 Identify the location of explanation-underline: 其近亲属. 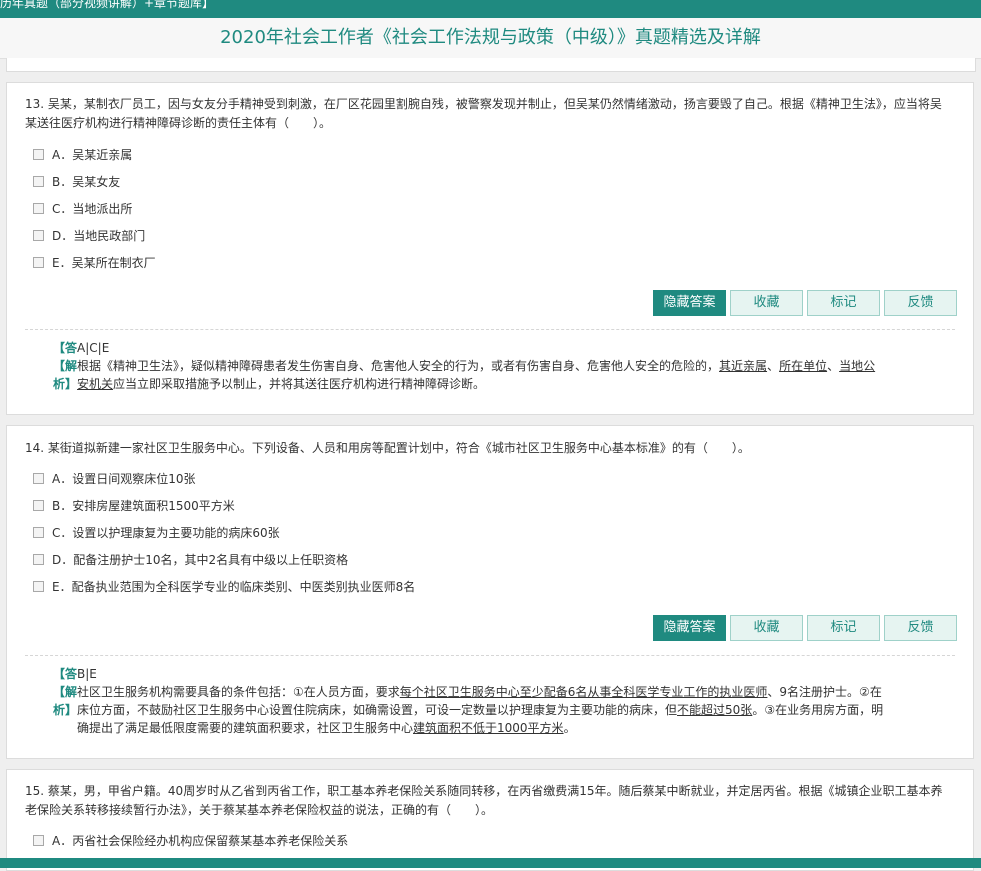
(743, 366).